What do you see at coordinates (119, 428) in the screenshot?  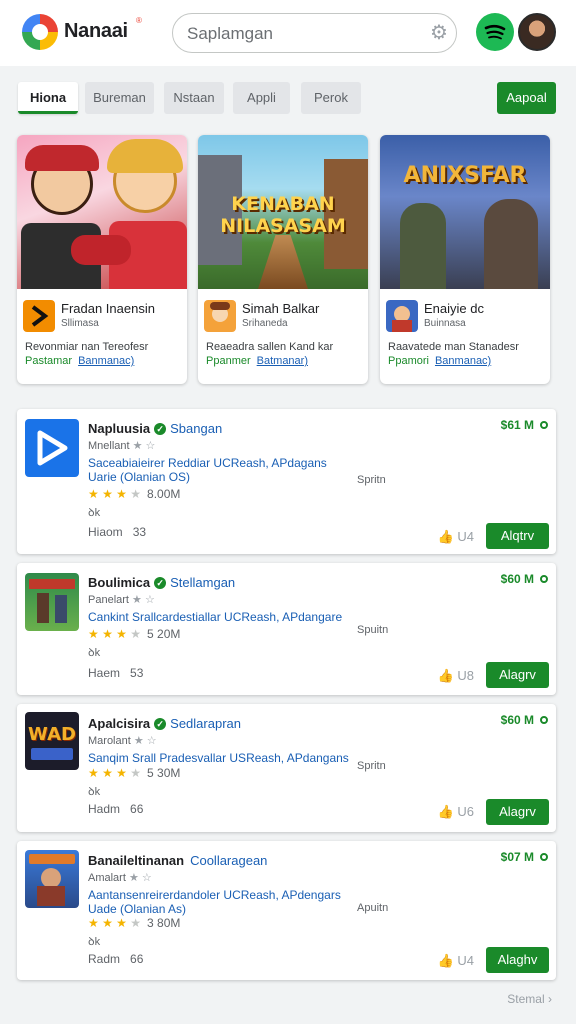 I see `app-name: Napluusia` at bounding box center [119, 428].